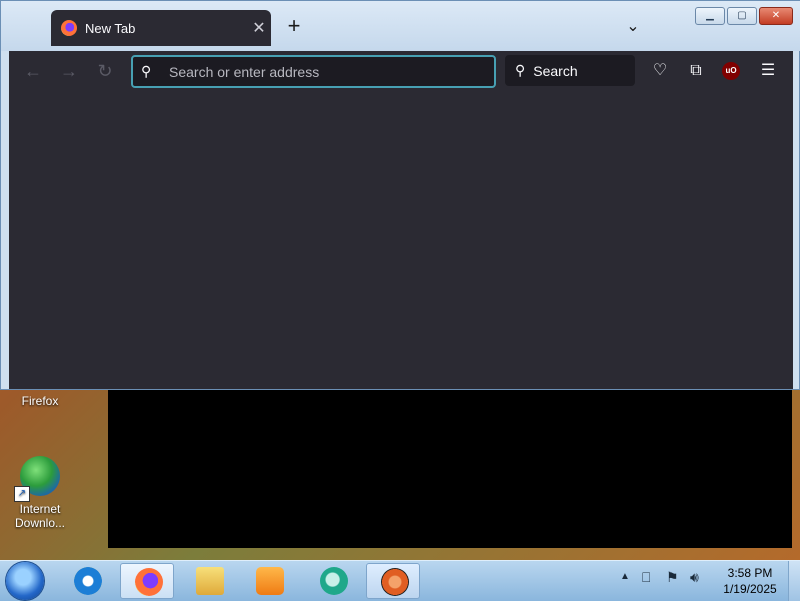 This screenshot has width=800, height=601. I want to click on app-teal-icon, so click(334, 581).